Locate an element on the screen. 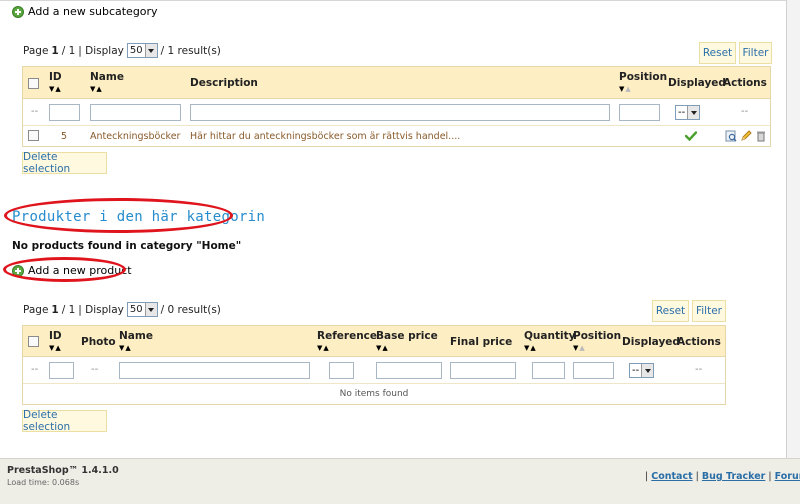 The height and width of the screenshot is (504, 800). products-pager: Page 1 / 1 | Display 50 / 0 result(s) is located at coordinates (122, 309).